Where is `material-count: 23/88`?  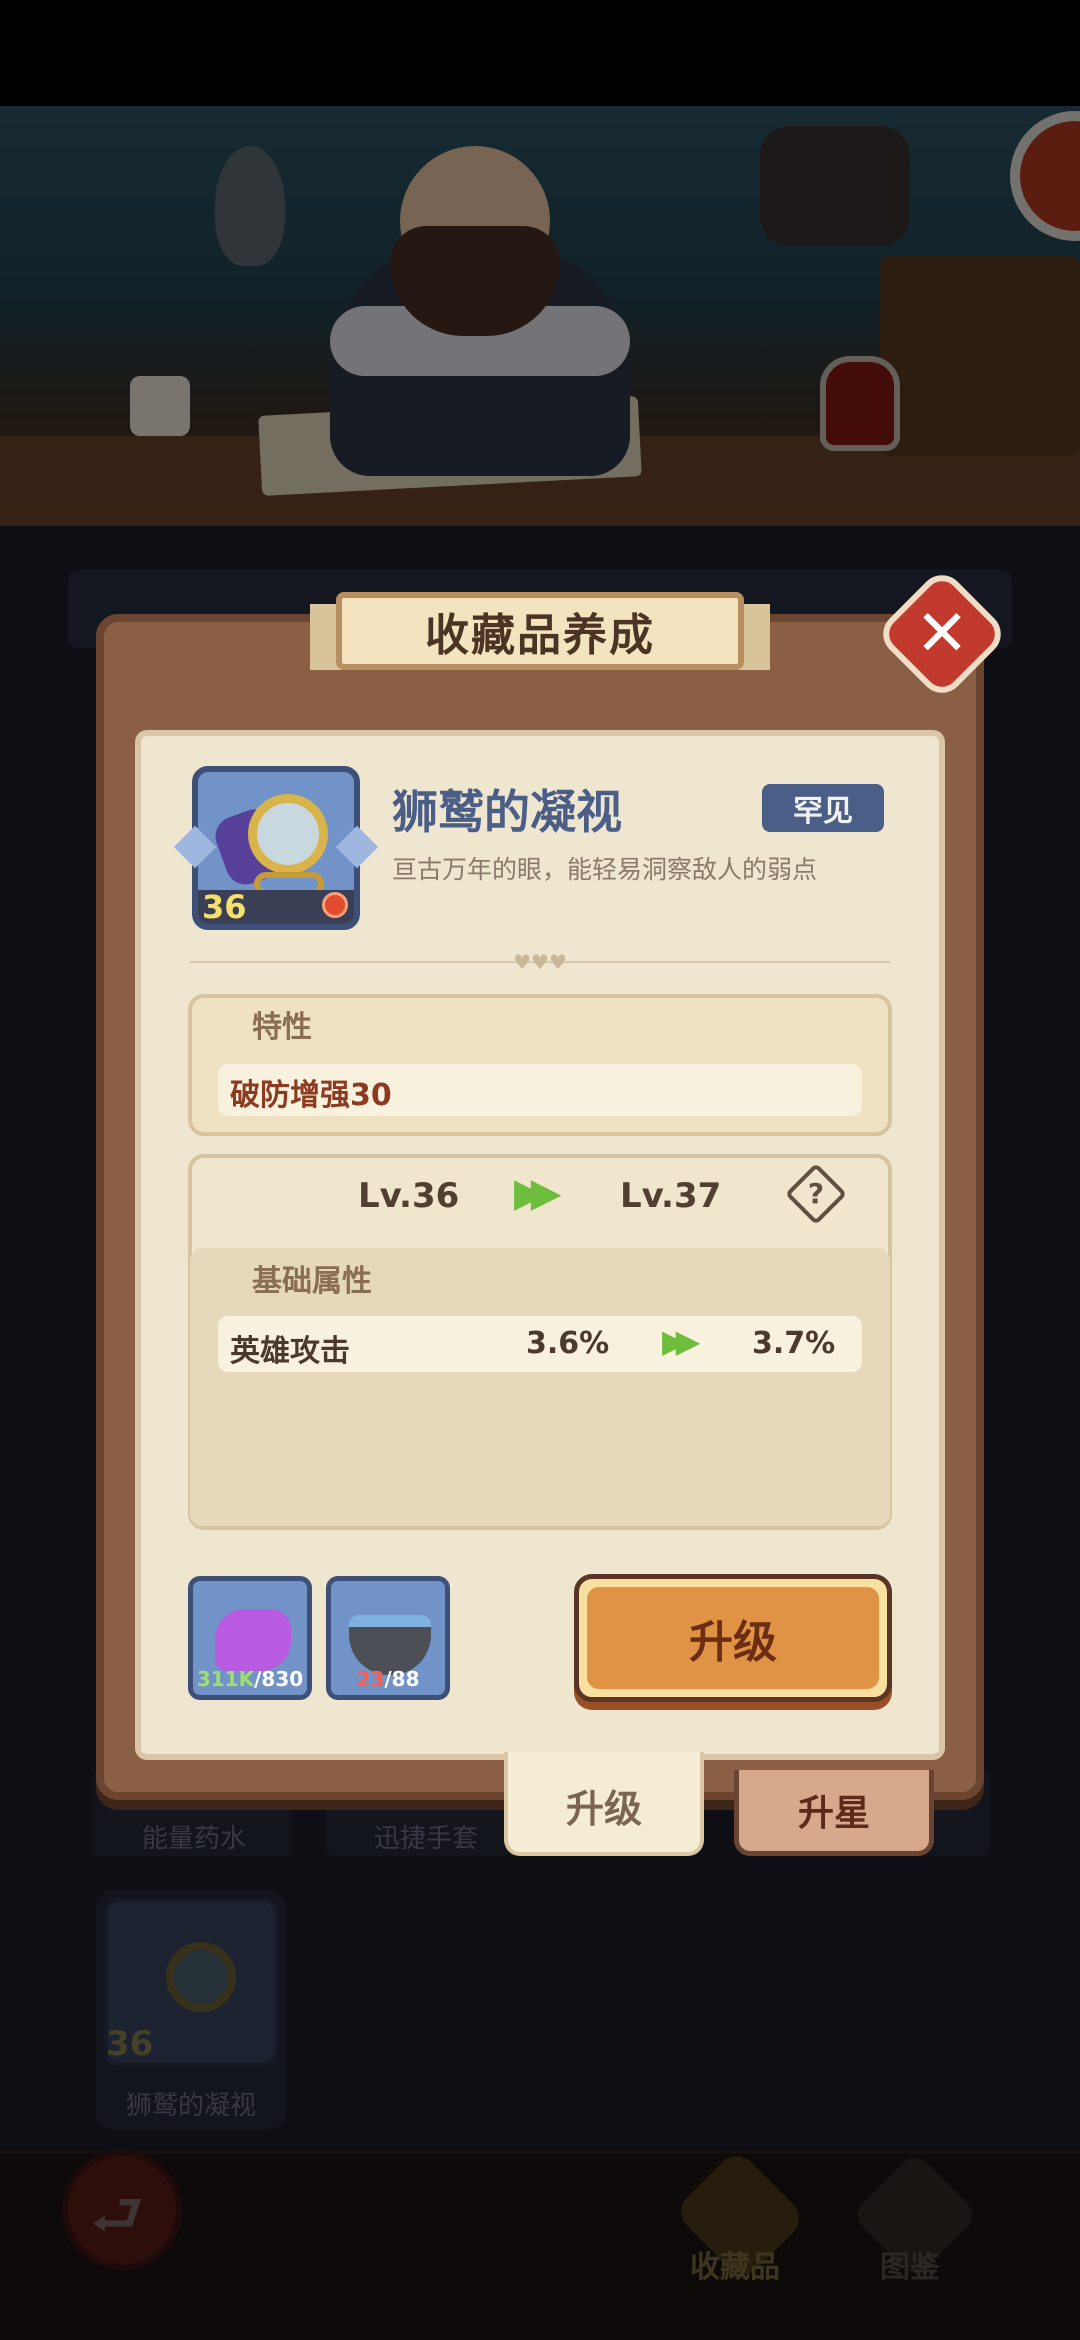 material-count: 23/88 is located at coordinates (388, 1679).